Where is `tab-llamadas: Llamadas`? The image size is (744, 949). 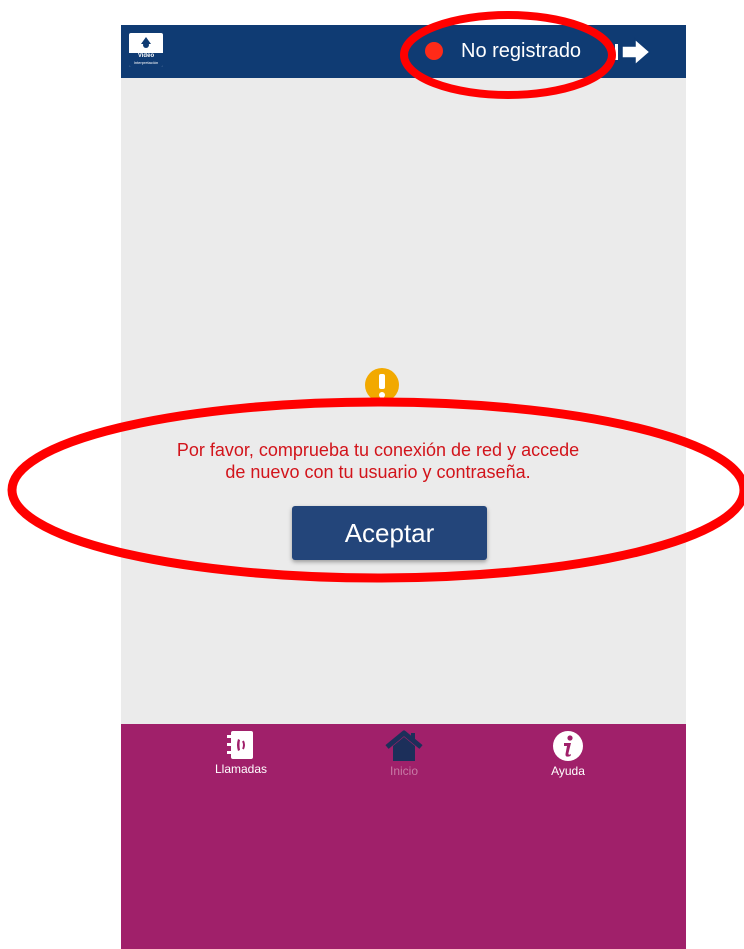
tab-llamadas: Llamadas is located at coordinates (241, 750).